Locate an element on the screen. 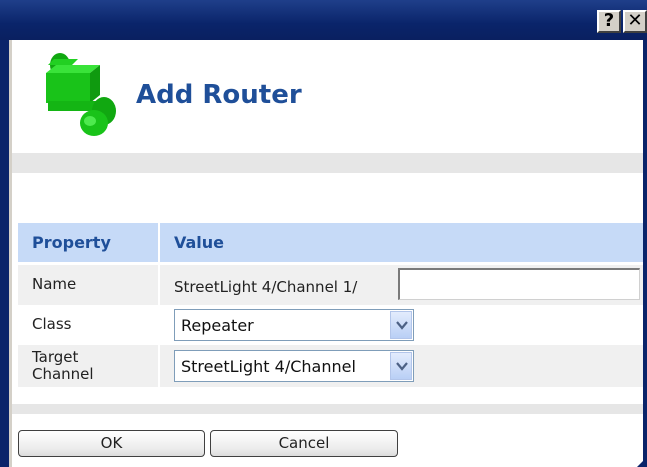 Image resolution: width=647 pixels, height=467 pixels. window-right-border is located at coordinates (645, 253).